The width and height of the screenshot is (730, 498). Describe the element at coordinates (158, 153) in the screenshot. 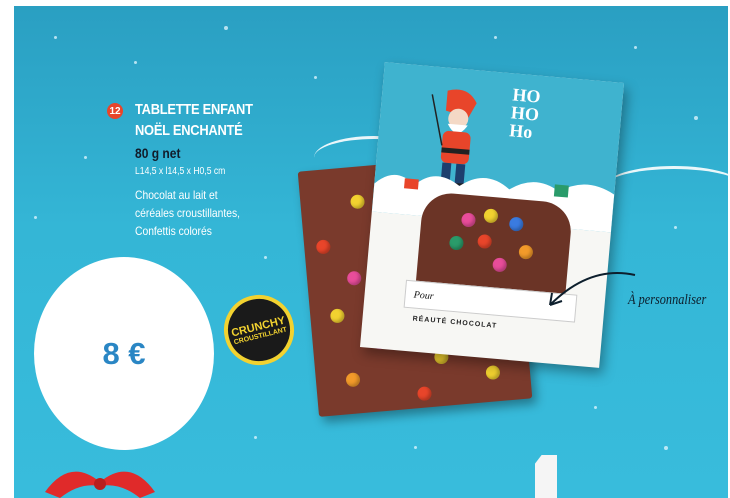

I see `product-weight: 80 g net` at that location.